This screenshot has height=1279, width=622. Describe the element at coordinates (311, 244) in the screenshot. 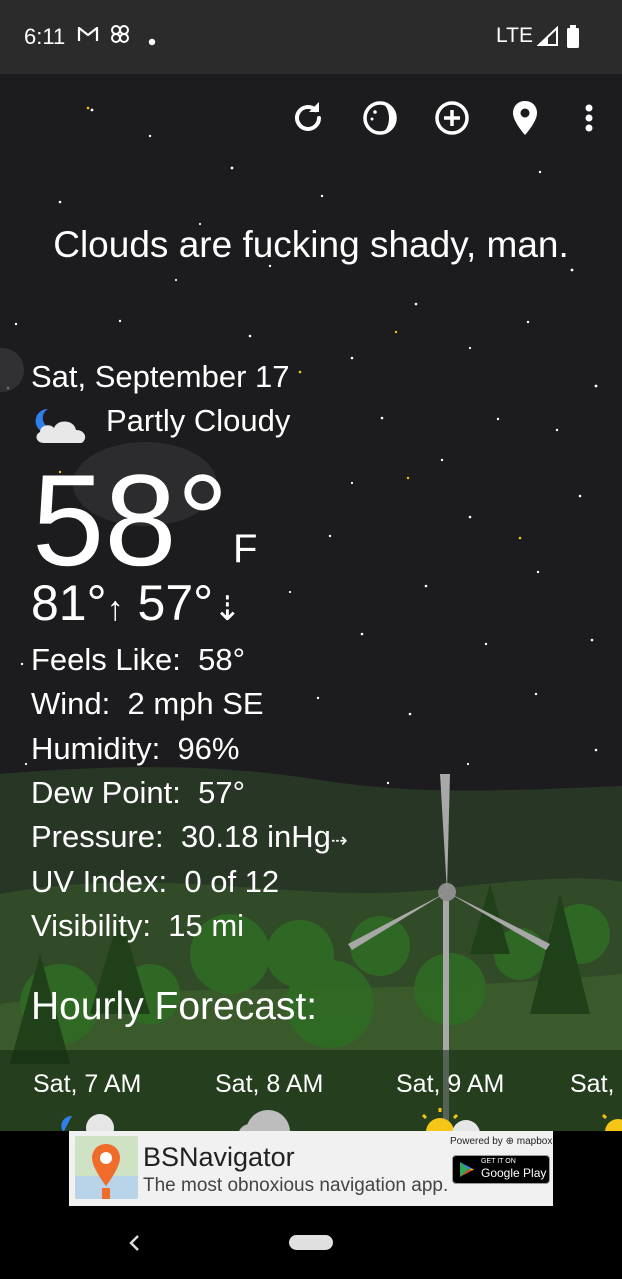

I see `weather-quote: Clouds are fucking shady, man.` at that location.